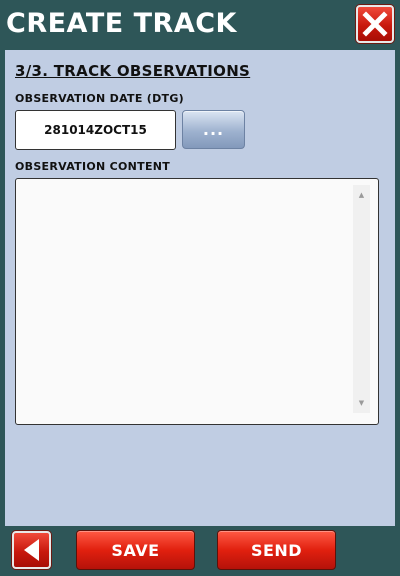 The width and height of the screenshot is (400, 576). What do you see at coordinates (276, 550) in the screenshot?
I see `send-button: SEND` at bounding box center [276, 550].